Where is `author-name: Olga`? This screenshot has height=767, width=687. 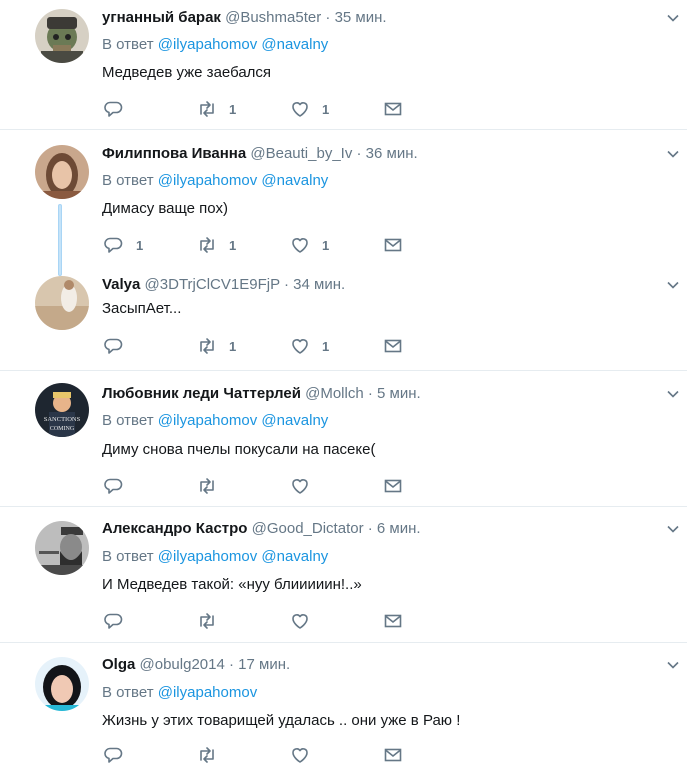 author-name: Olga is located at coordinates (118, 664).